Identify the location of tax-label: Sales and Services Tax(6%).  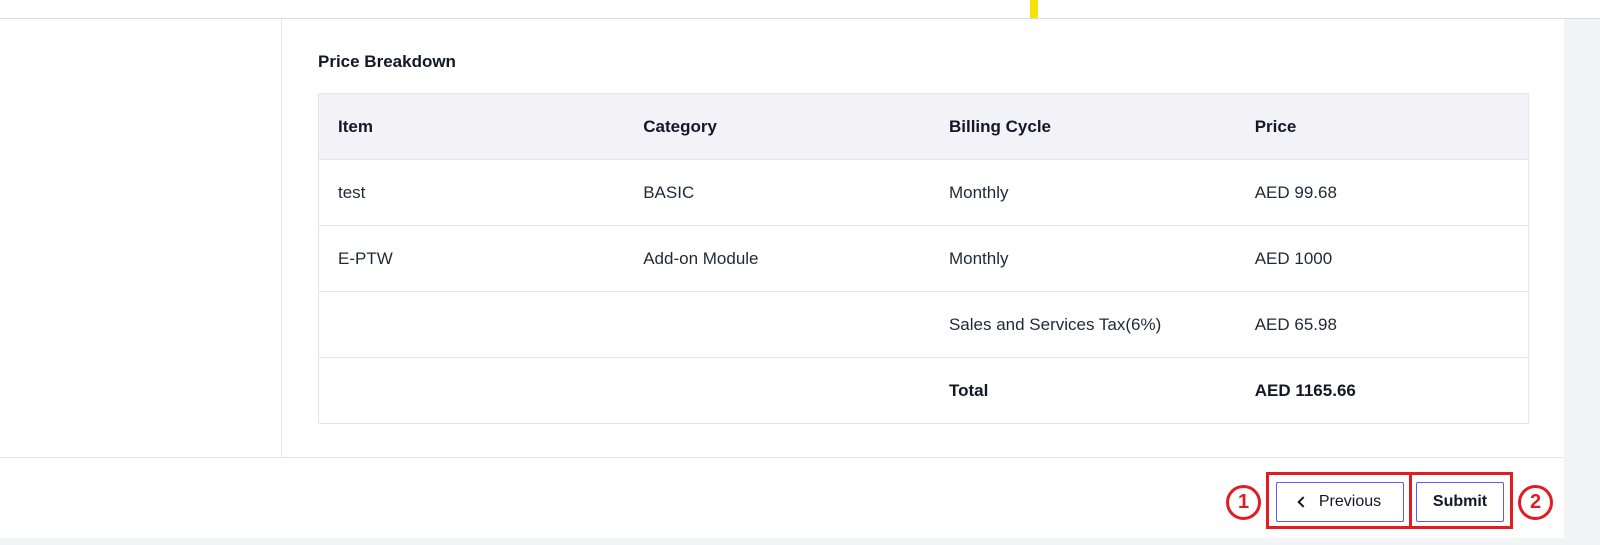
(1082, 324).